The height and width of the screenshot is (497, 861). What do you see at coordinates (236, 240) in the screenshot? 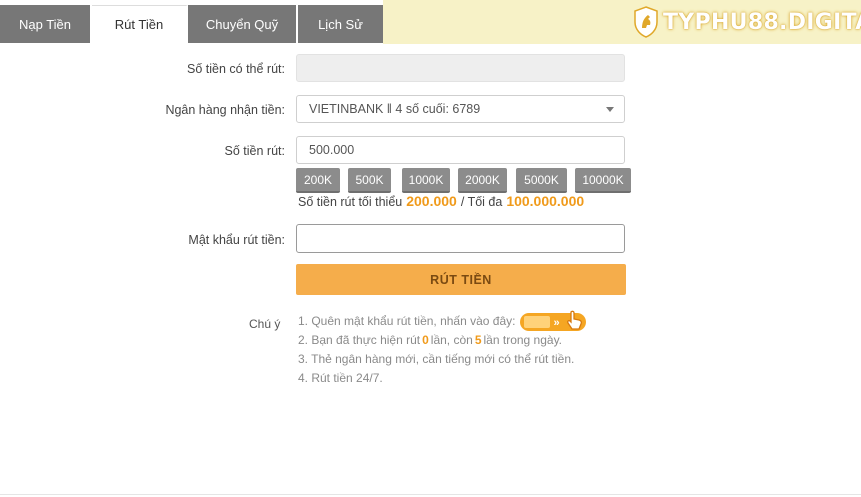
I see `password-label: Mật khẩu rút tiền:` at bounding box center [236, 240].